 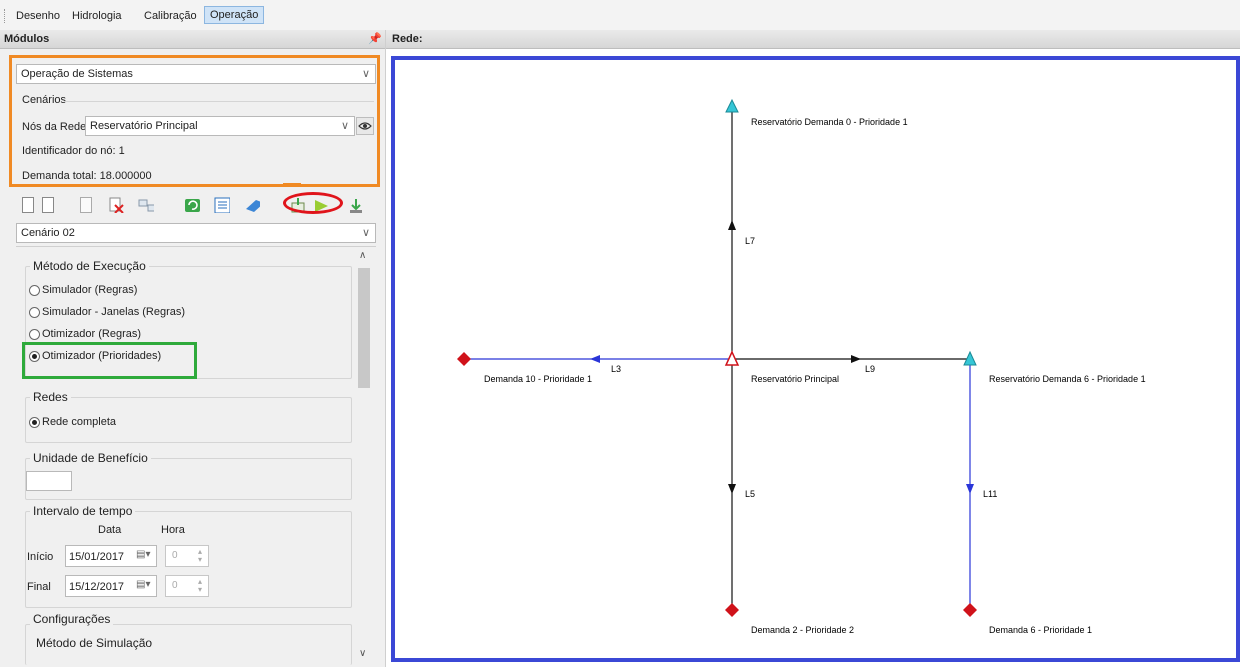 What do you see at coordinates (732, 225) in the screenshot?
I see `arrow-up-icon` at bounding box center [732, 225].